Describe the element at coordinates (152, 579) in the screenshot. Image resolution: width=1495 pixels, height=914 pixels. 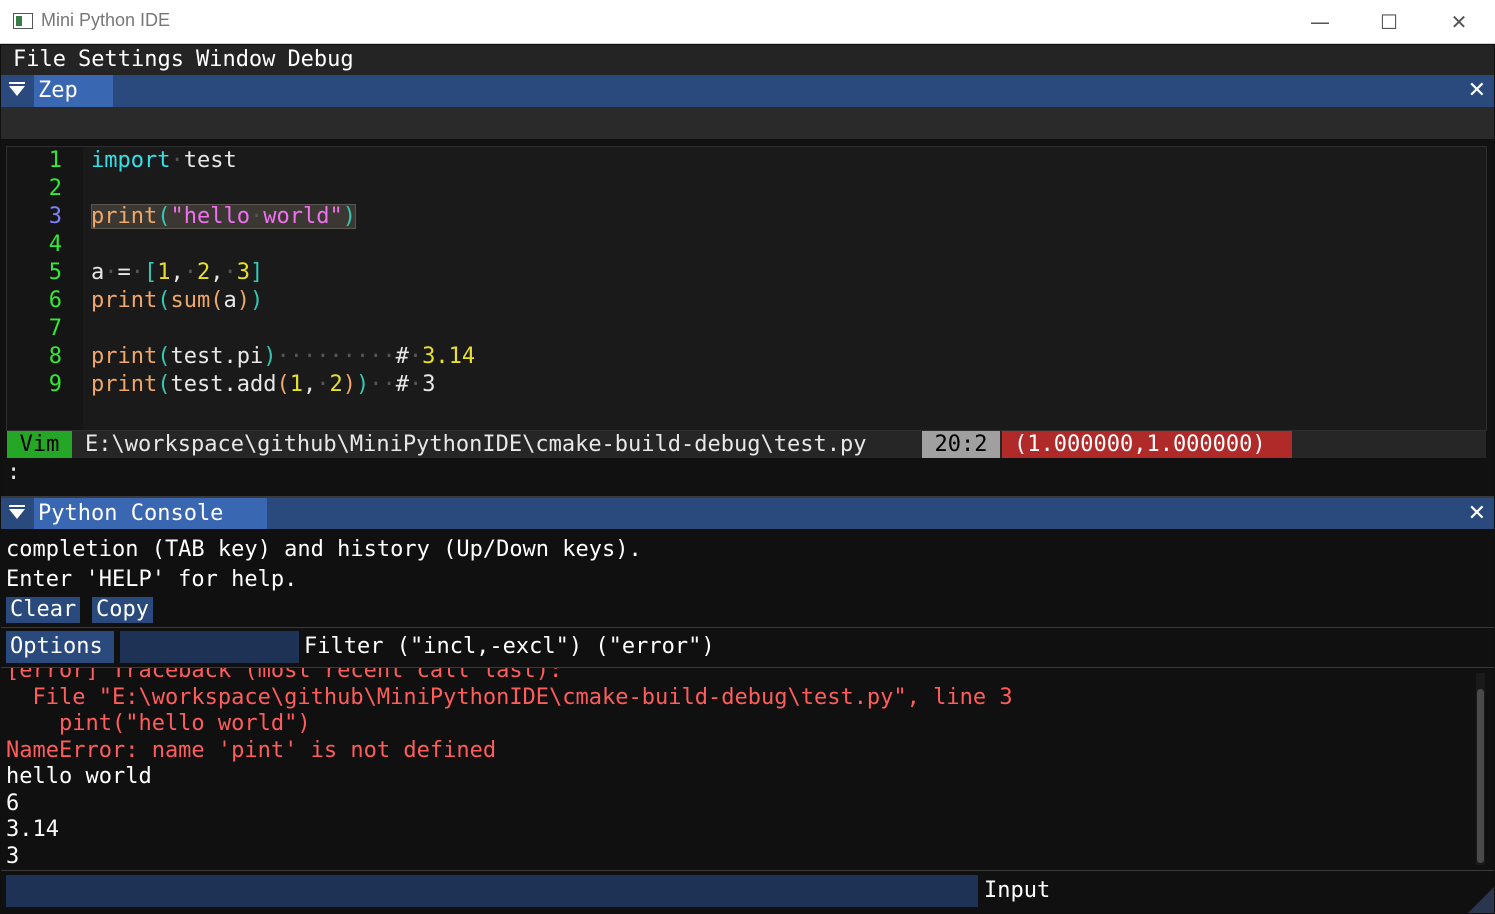
I see `console-intro-line: Enter 'HELP' for help.` at that location.